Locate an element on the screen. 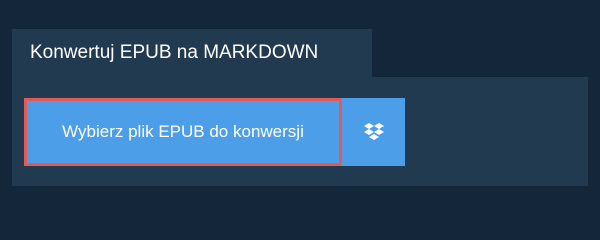 The height and width of the screenshot is (240, 600). converter-title-tab: Konwertuj EPUB na MARKDOWN is located at coordinates (192, 53).